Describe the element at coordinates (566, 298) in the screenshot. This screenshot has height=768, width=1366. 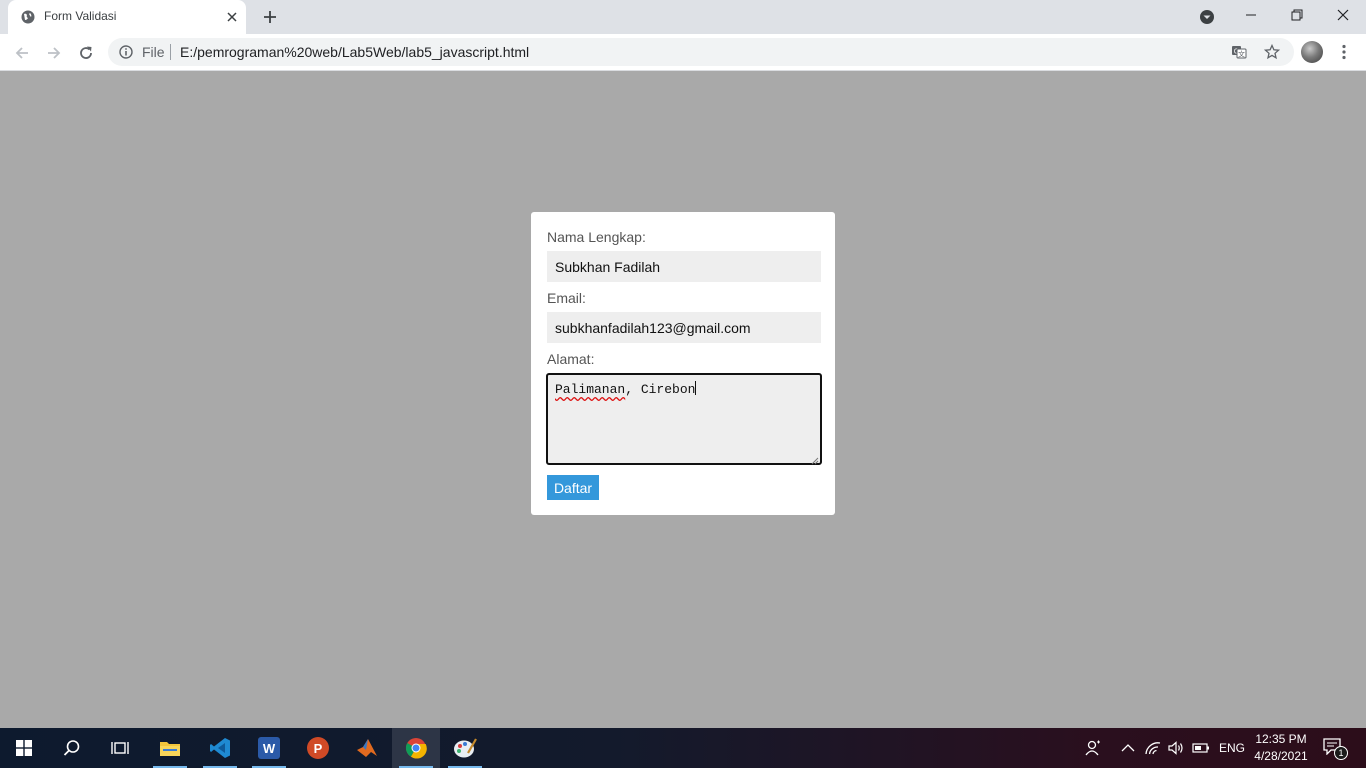
I see `email-label: Email:` at that location.